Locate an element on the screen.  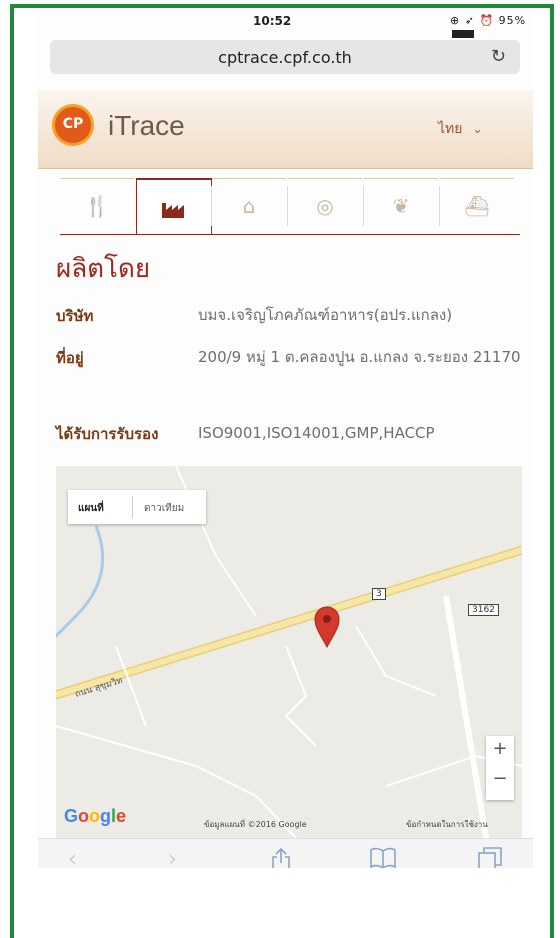
map-type-separator is located at coordinates (132, 507).